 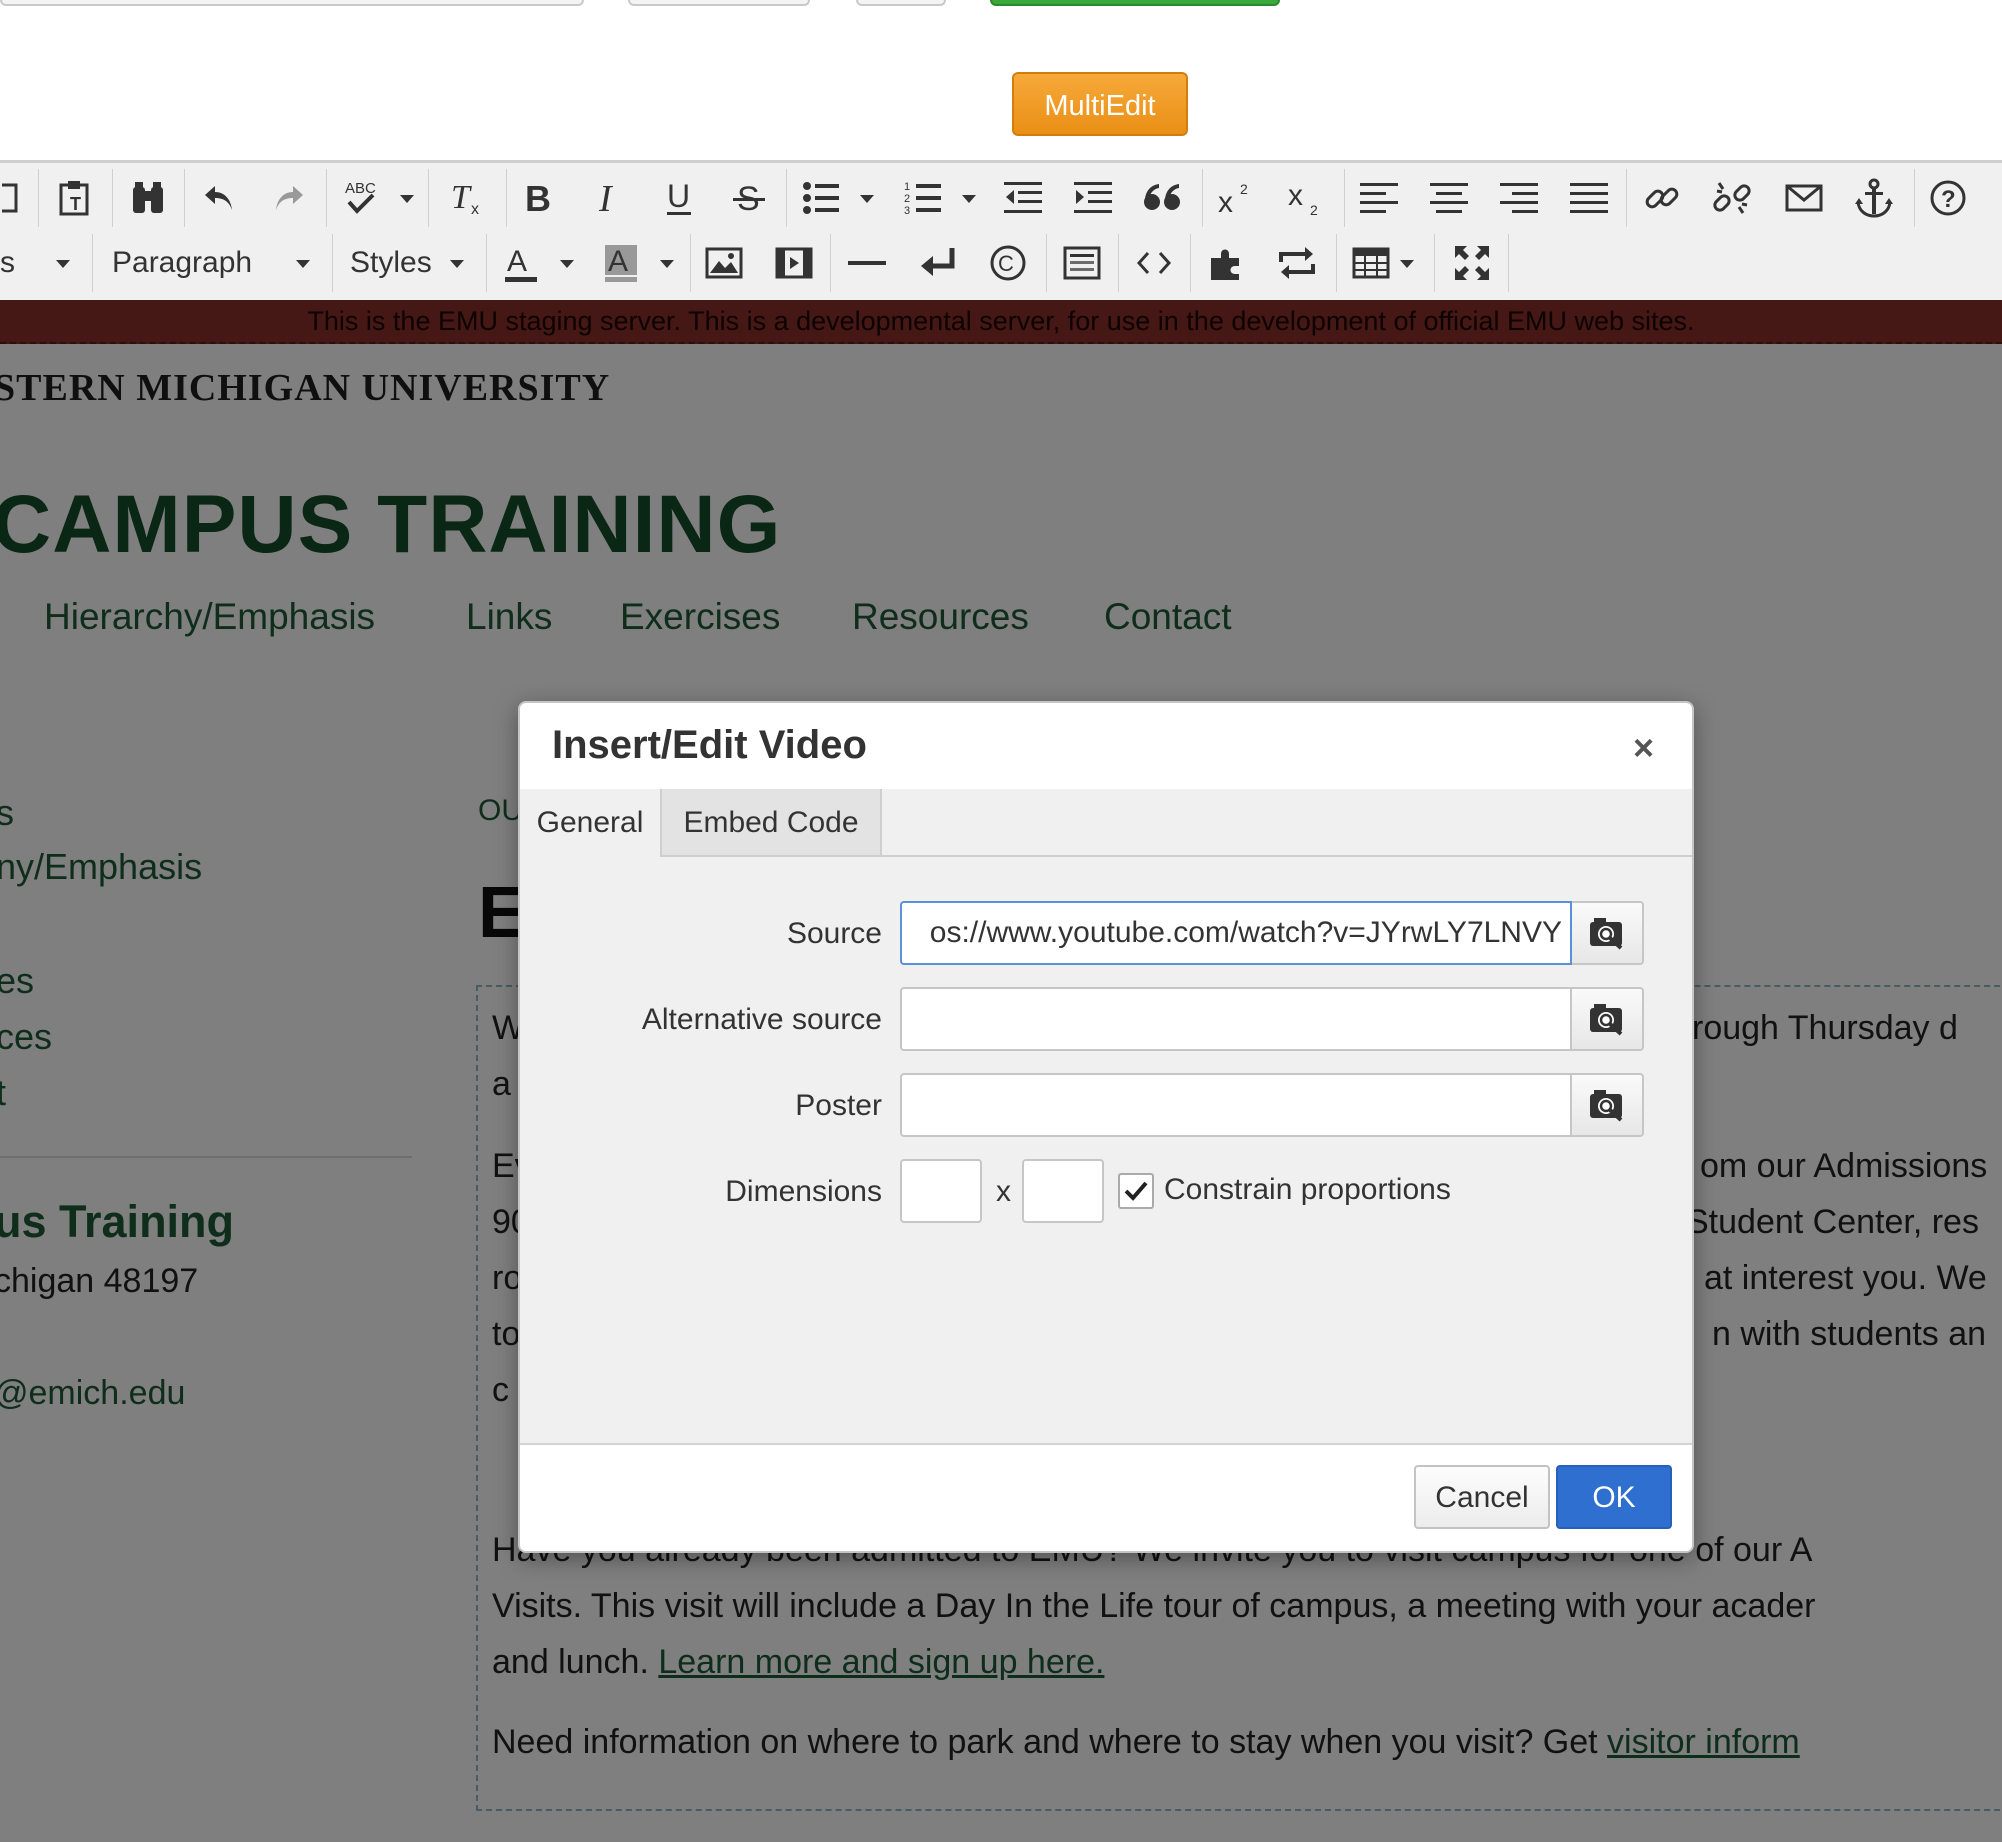 I want to click on styles-dropdown: Styles, so click(x=391, y=263).